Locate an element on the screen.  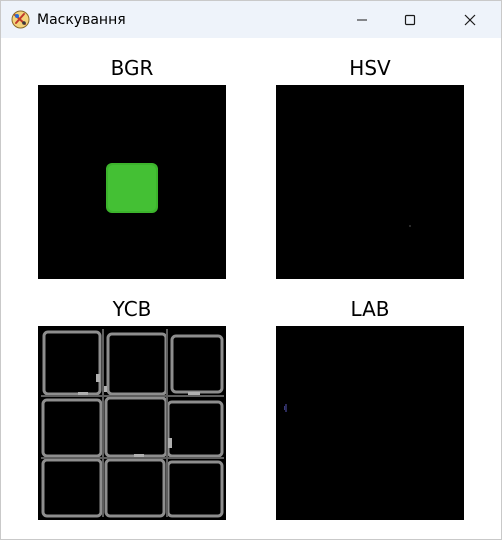
bgr-mask-image is located at coordinates (132, 182).